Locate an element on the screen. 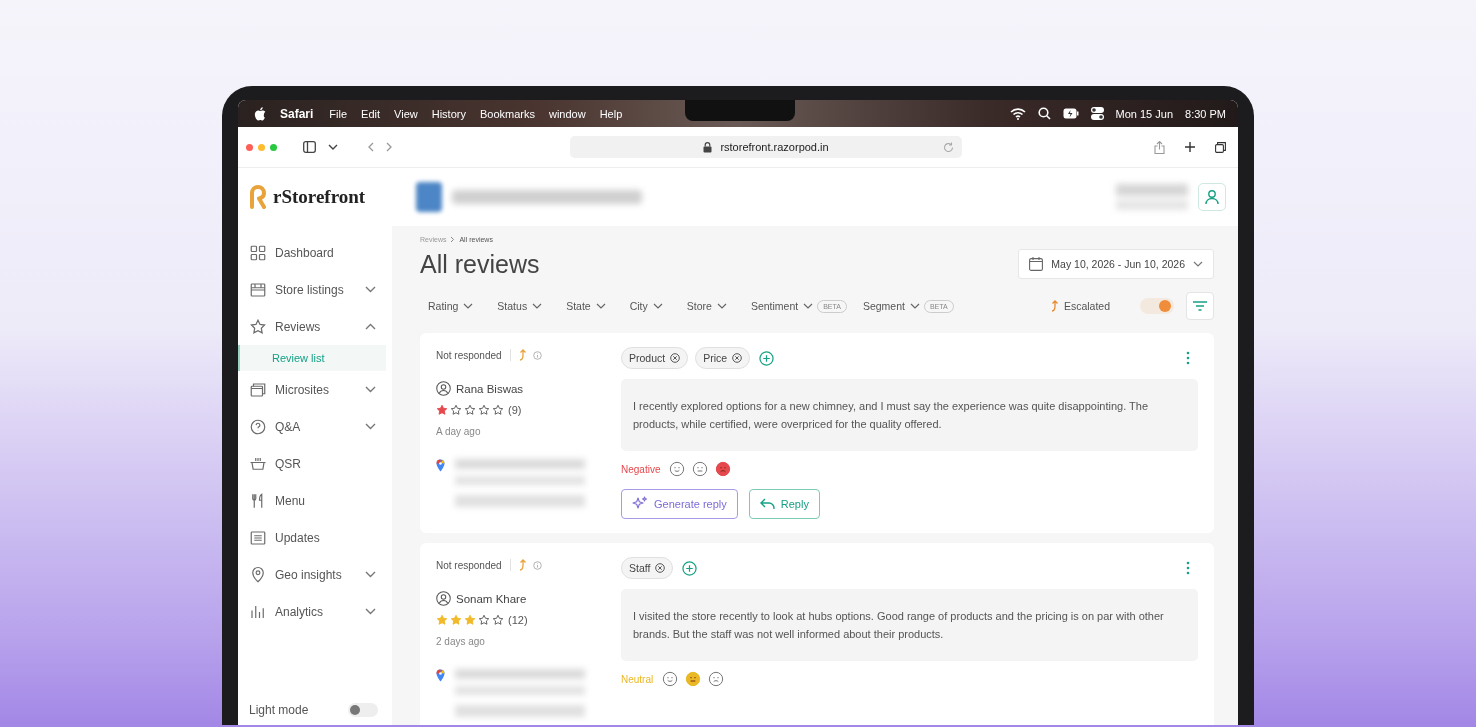  sidebar-item: Dashboard is located at coordinates (315, 252).